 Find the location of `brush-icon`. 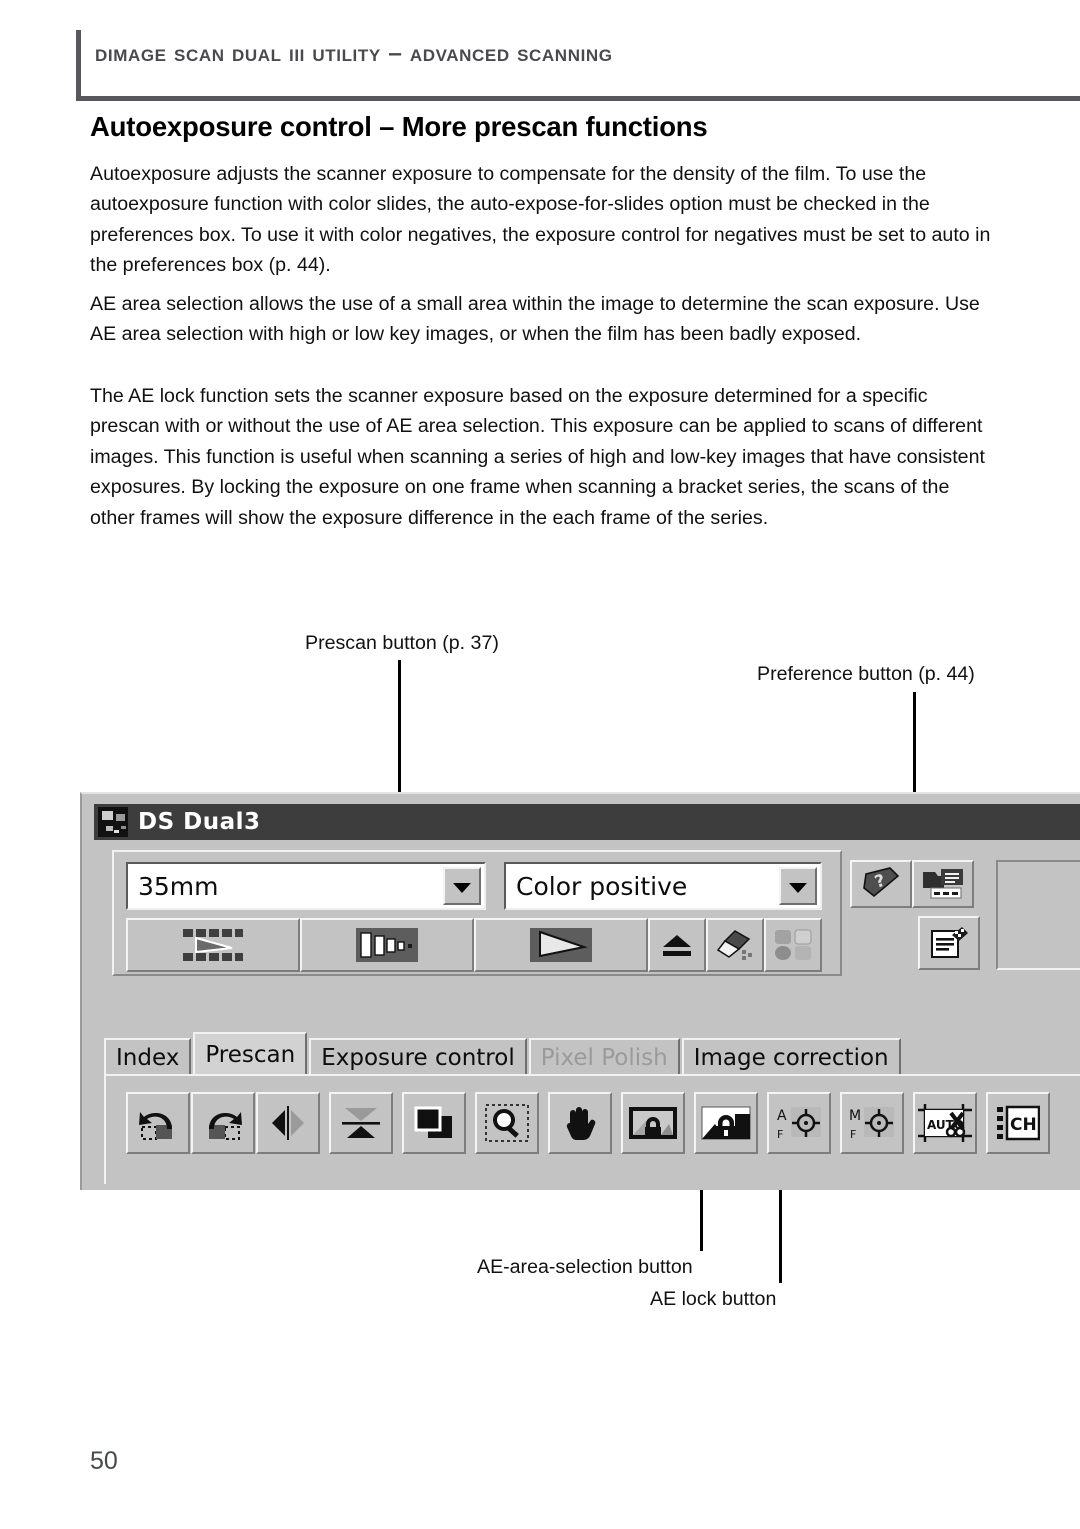

brush-icon is located at coordinates (734, 945).